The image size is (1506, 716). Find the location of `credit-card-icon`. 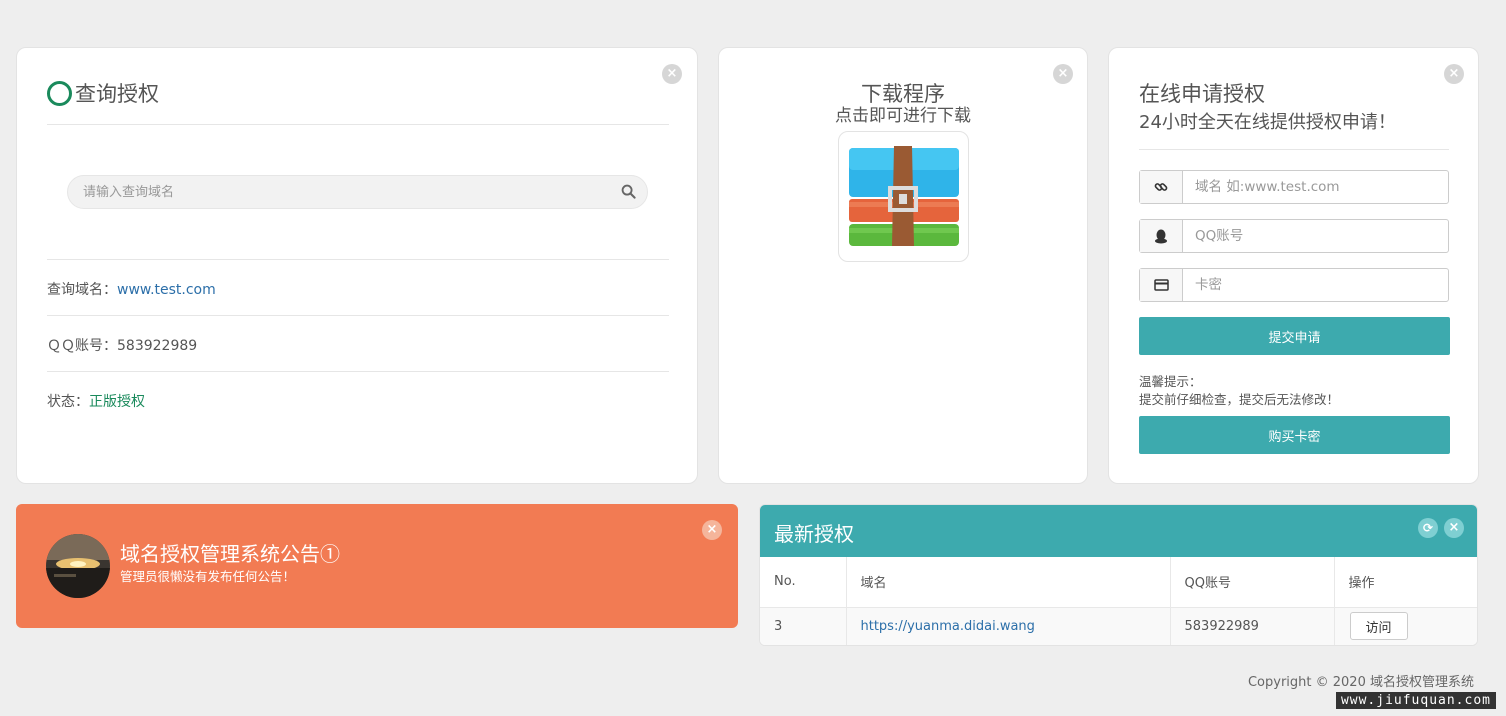

credit-card-icon is located at coordinates (1161, 285).